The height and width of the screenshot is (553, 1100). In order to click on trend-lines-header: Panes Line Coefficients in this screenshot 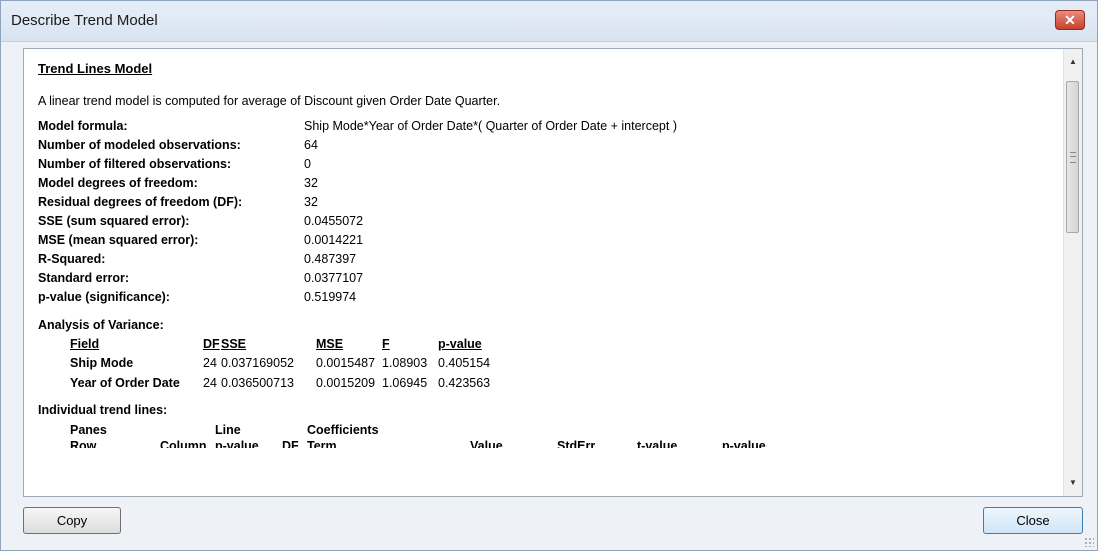, I will do `click(224, 429)`.